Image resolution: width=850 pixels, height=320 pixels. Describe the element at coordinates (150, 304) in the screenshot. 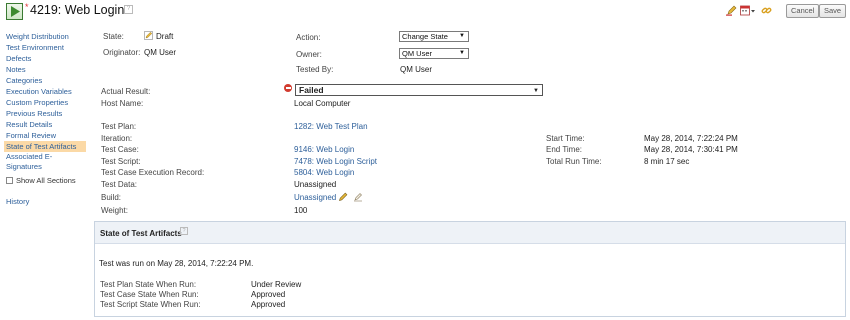

I see `test-script-state-label: Test Script State When Run:` at that location.